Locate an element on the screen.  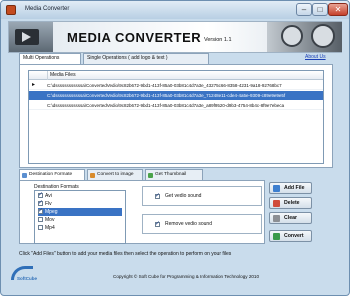
delete-icon is located at coordinates (276, 203).